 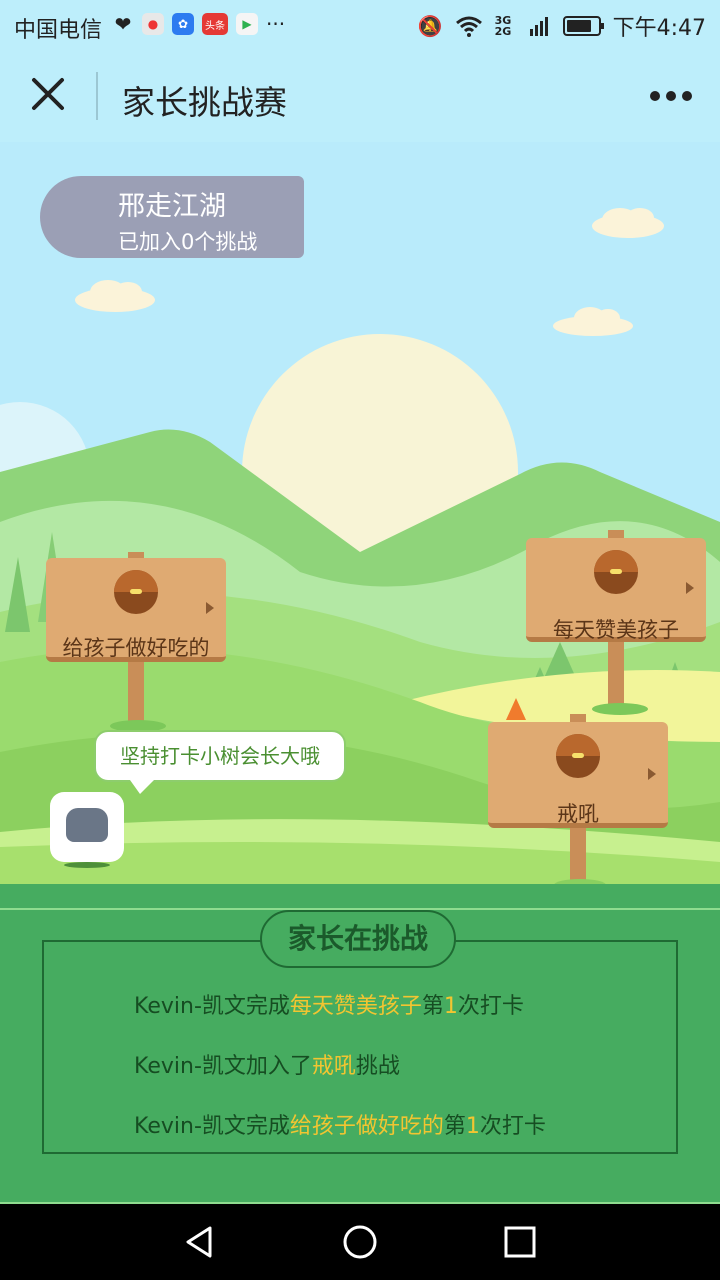 What do you see at coordinates (200, 1242) in the screenshot?
I see `back-icon` at bounding box center [200, 1242].